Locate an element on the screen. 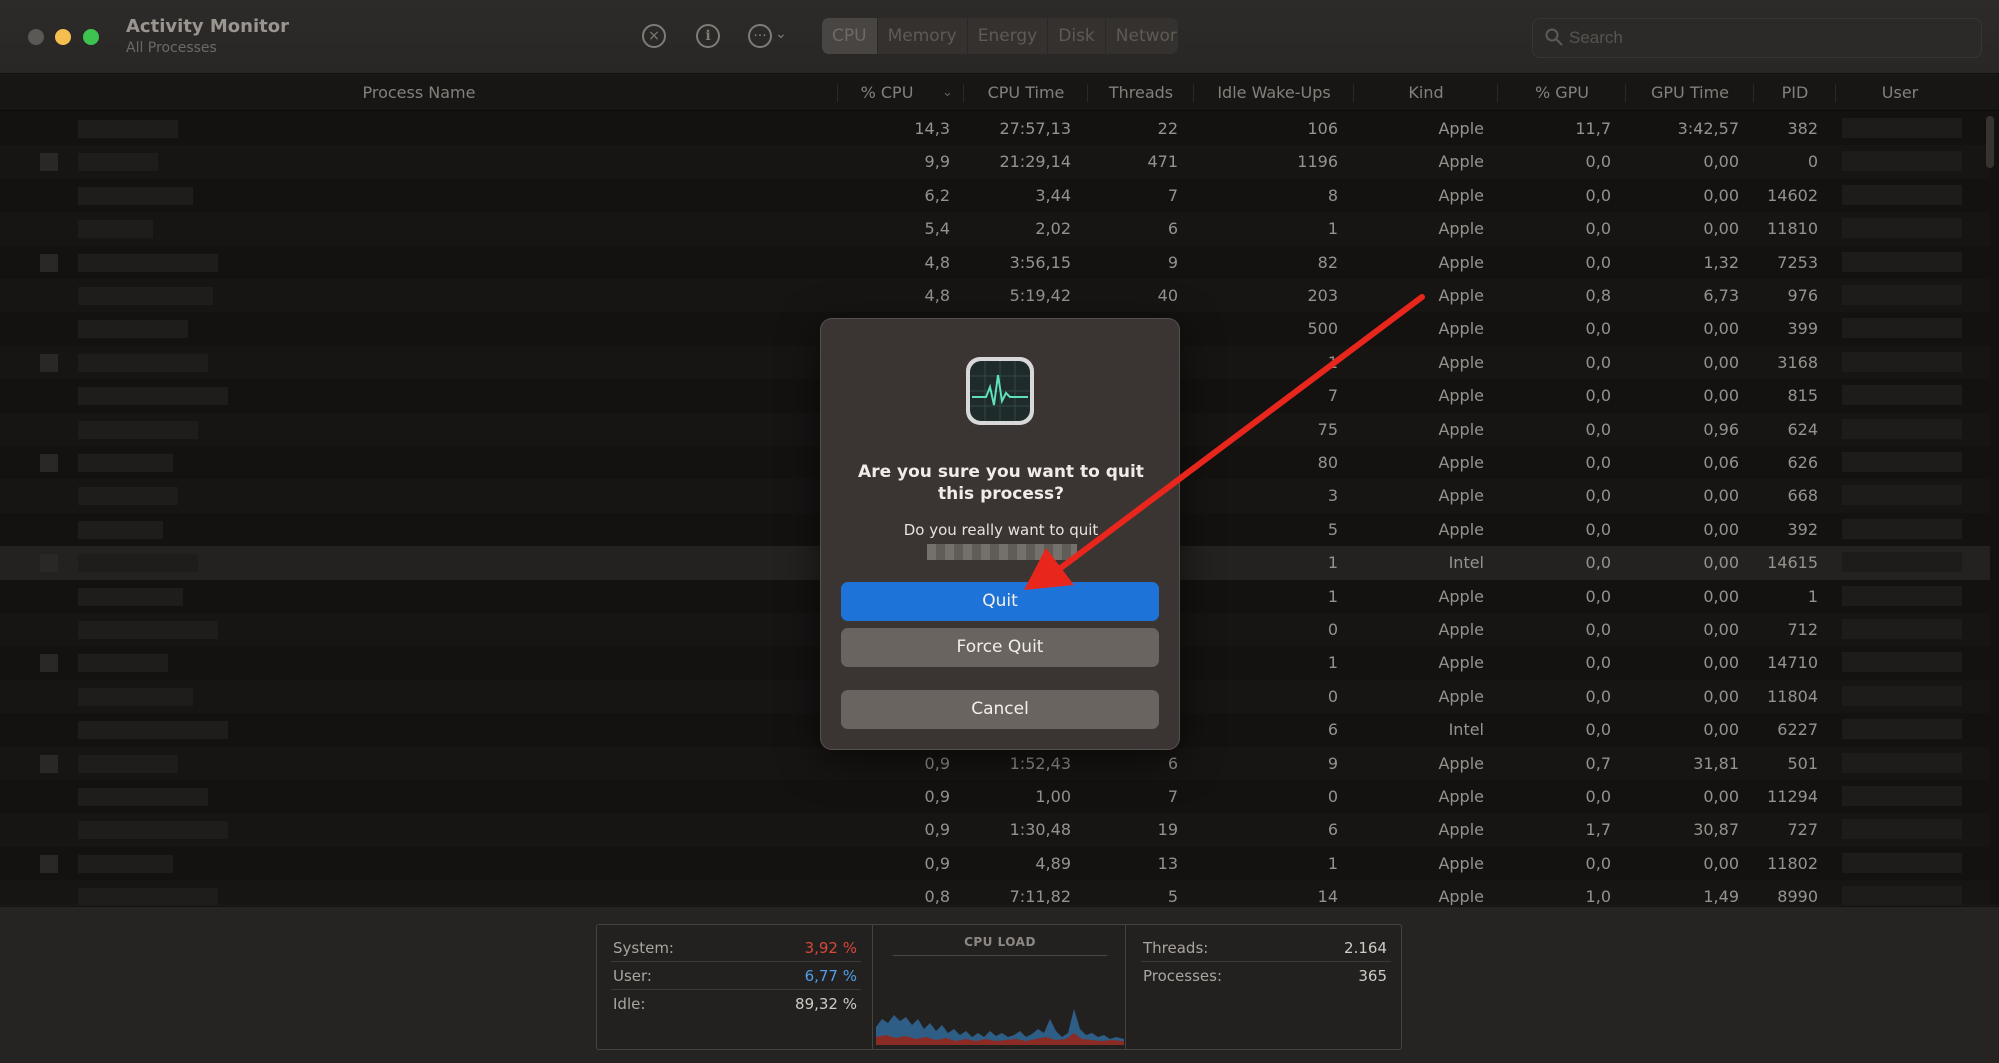 Image resolution: width=1999 pixels, height=1063 pixels. force-quit-button: Force Quit is located at coordinates (1000, 647).